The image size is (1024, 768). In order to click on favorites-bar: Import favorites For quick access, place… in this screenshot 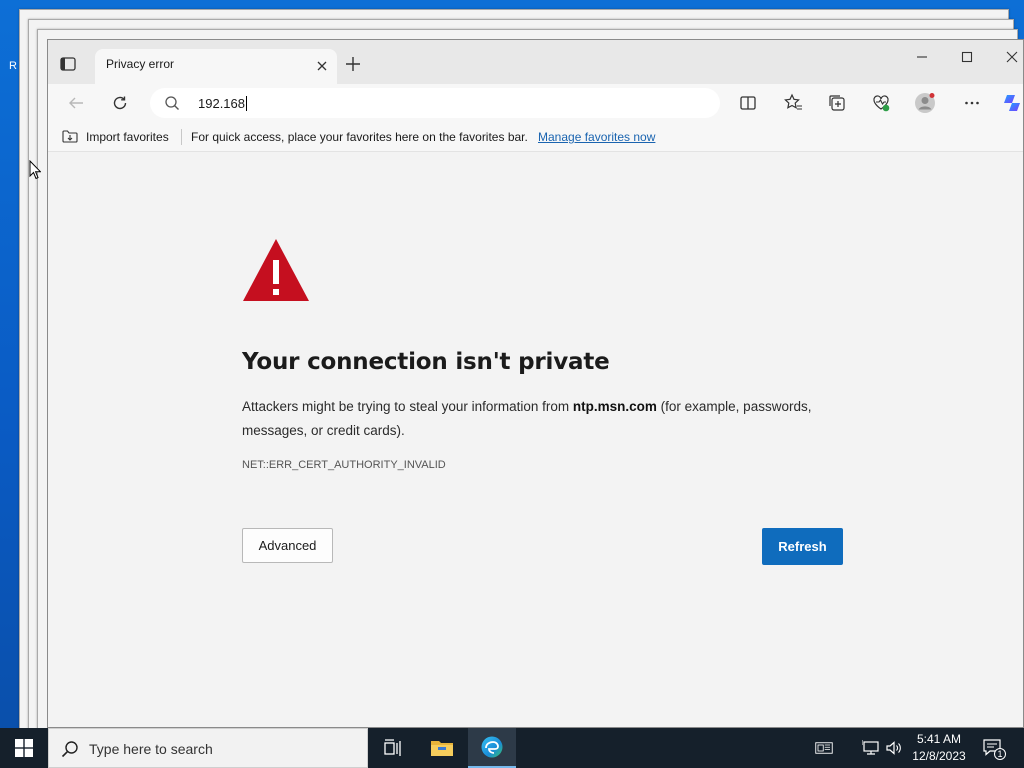, I will do `click(535, 137)`.